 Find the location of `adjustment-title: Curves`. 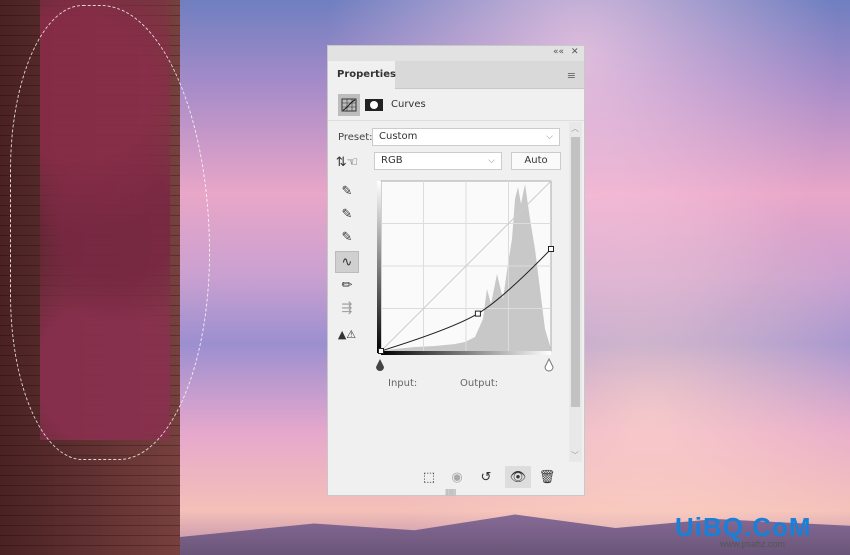

adjustment-title: Curves is located at coordinates (408, 104).